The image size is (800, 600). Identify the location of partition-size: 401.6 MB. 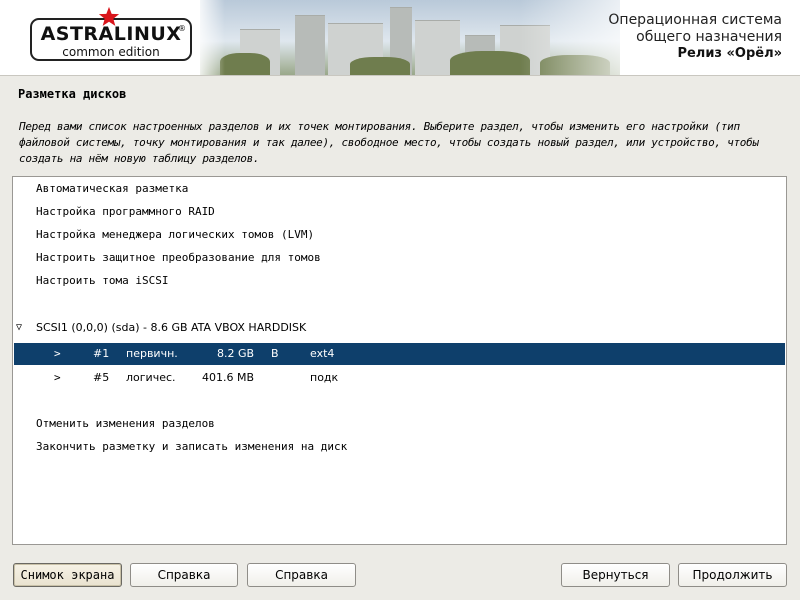
(228, 377).